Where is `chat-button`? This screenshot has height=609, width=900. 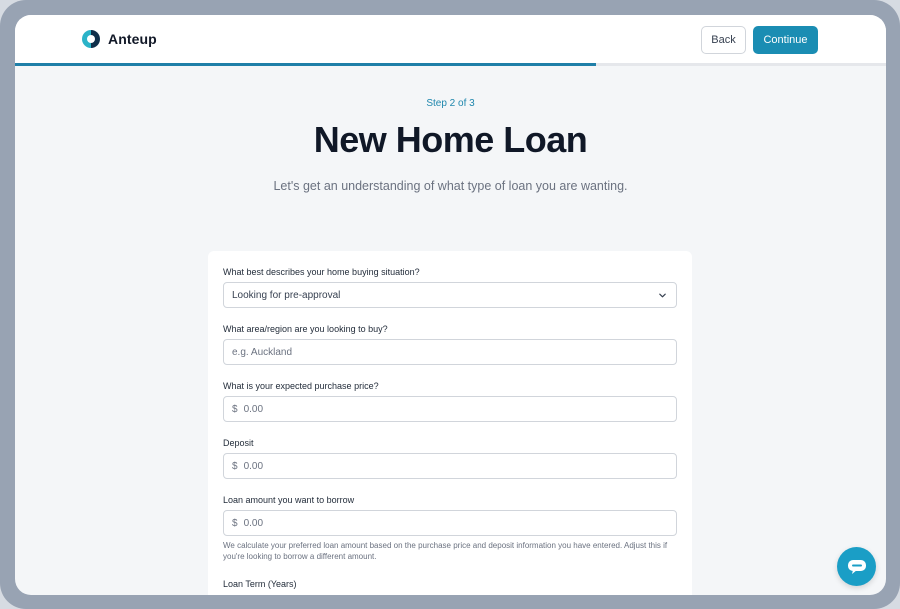
chat-button is located at coordinates (856, 566).